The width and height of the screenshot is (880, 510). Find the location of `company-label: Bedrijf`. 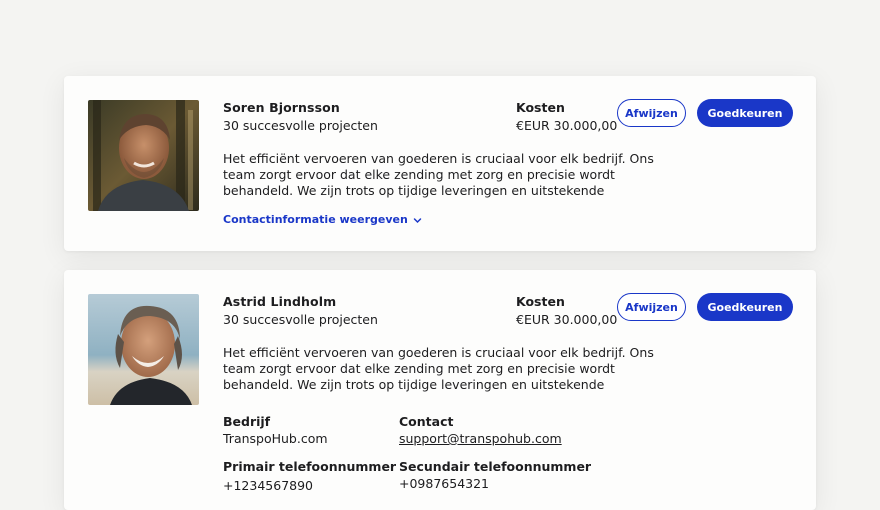

company-label: Bedrijf is located at coordinates (247, 421).